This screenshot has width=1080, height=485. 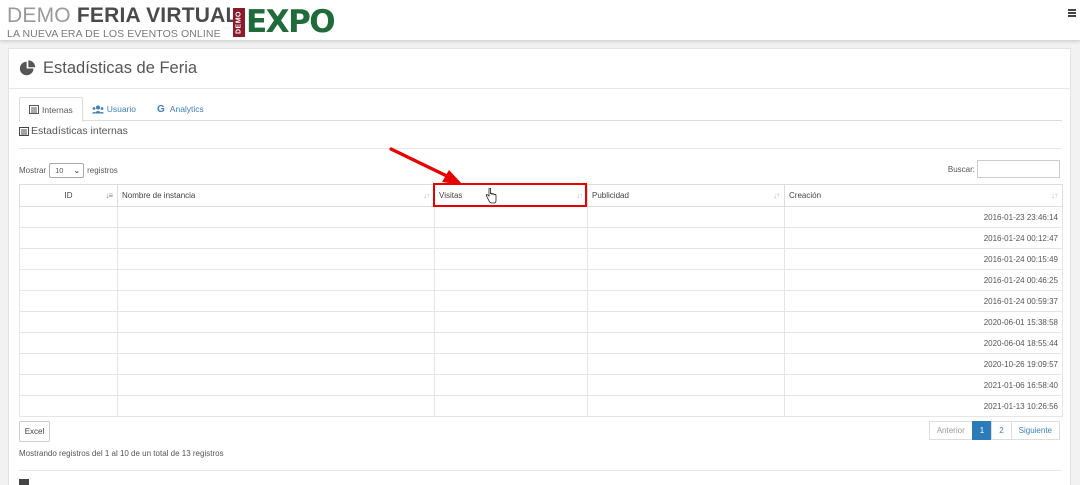 I want to click on column-header-id: ID ↓≡, so click(x=68, y=195).